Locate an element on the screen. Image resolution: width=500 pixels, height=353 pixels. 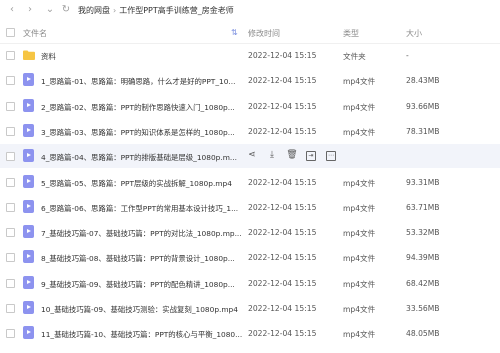
table-header: 文件名 ⇅ 修改时间 类型 大小 is located at coordinates (250, 33).